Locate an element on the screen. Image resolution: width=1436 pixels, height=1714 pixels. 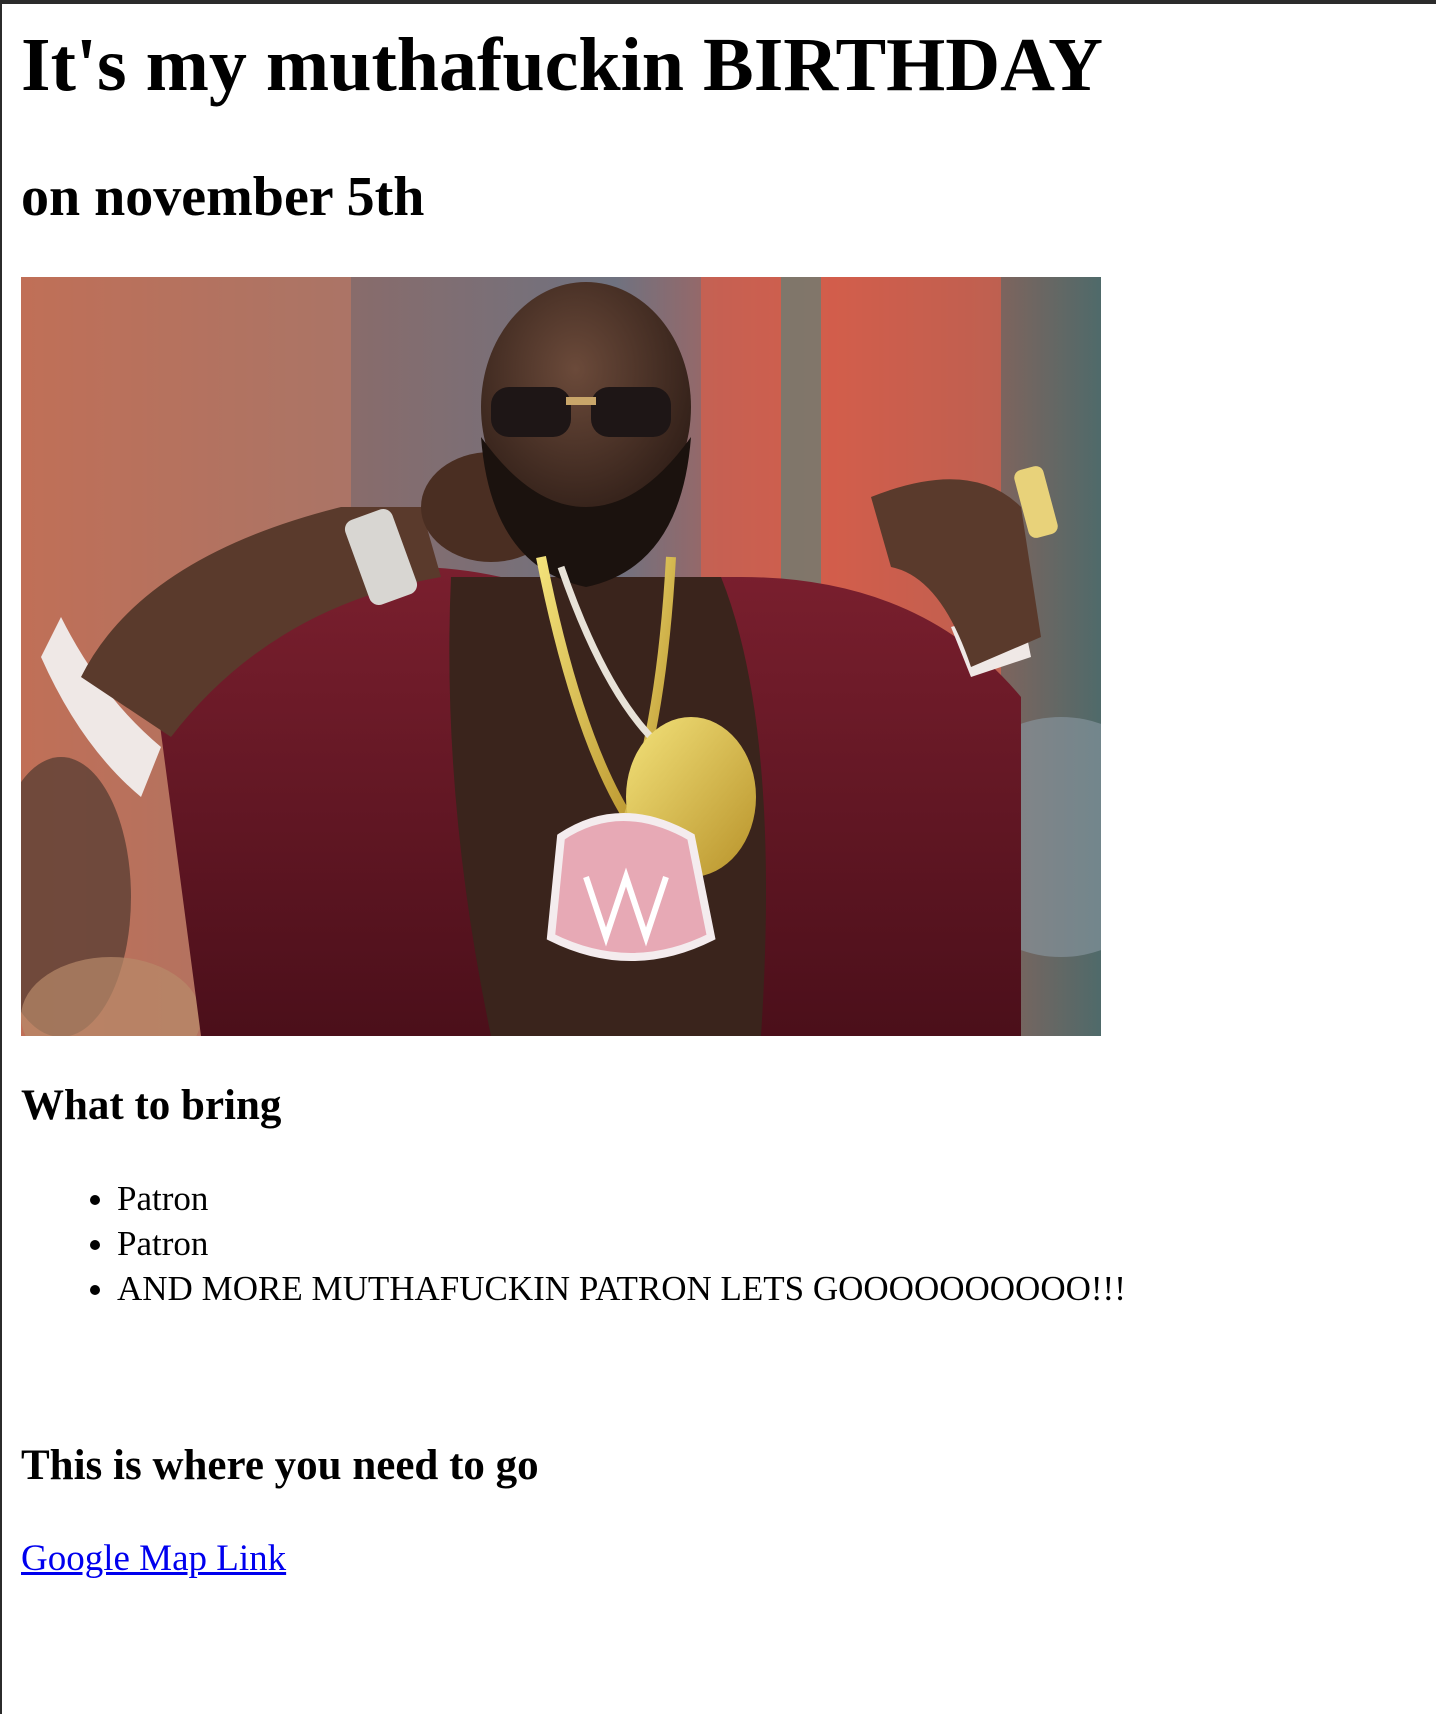
page-subtitle: on november 5th is located at coordinates (223, 197).